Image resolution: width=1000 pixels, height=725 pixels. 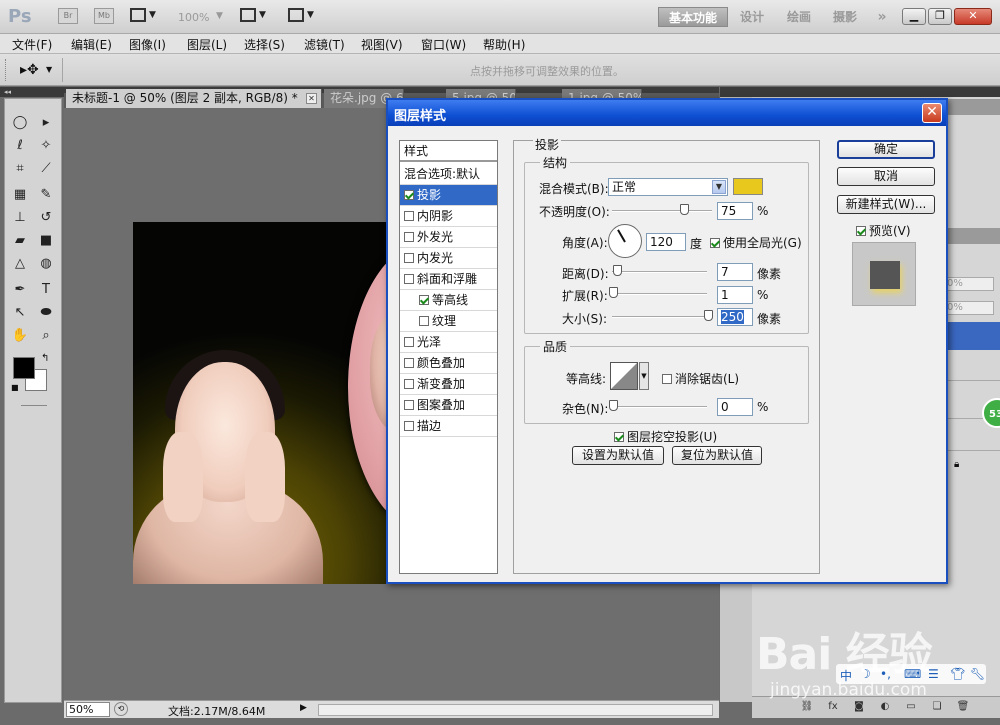 What do you see at coordinates (883, 230) in the screenshot?
I see `preview-option: 预览(V)` at bounding box center [883, 230].